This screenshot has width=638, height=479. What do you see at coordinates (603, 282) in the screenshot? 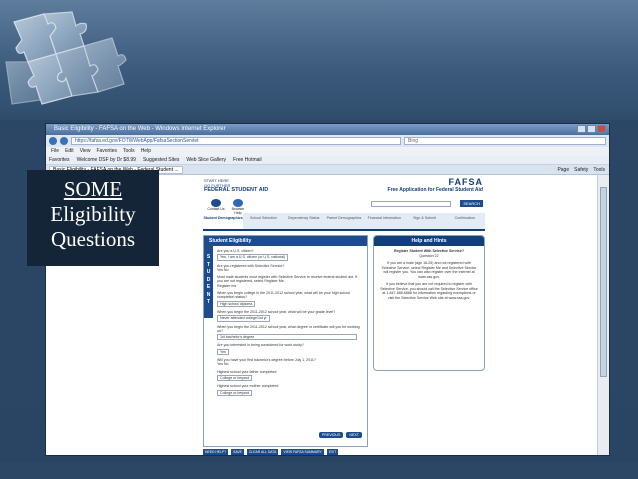
I see `scrollbar-thumb` at bounding box center [603, 282].